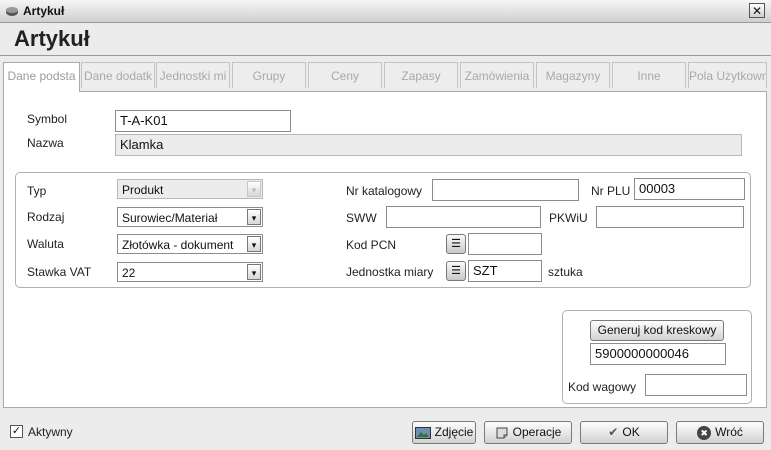  Describe the element at coordinates (657, 330) in the screenshot. I see `generate-barcode-button: Generuj kod kreskowy` at that location.